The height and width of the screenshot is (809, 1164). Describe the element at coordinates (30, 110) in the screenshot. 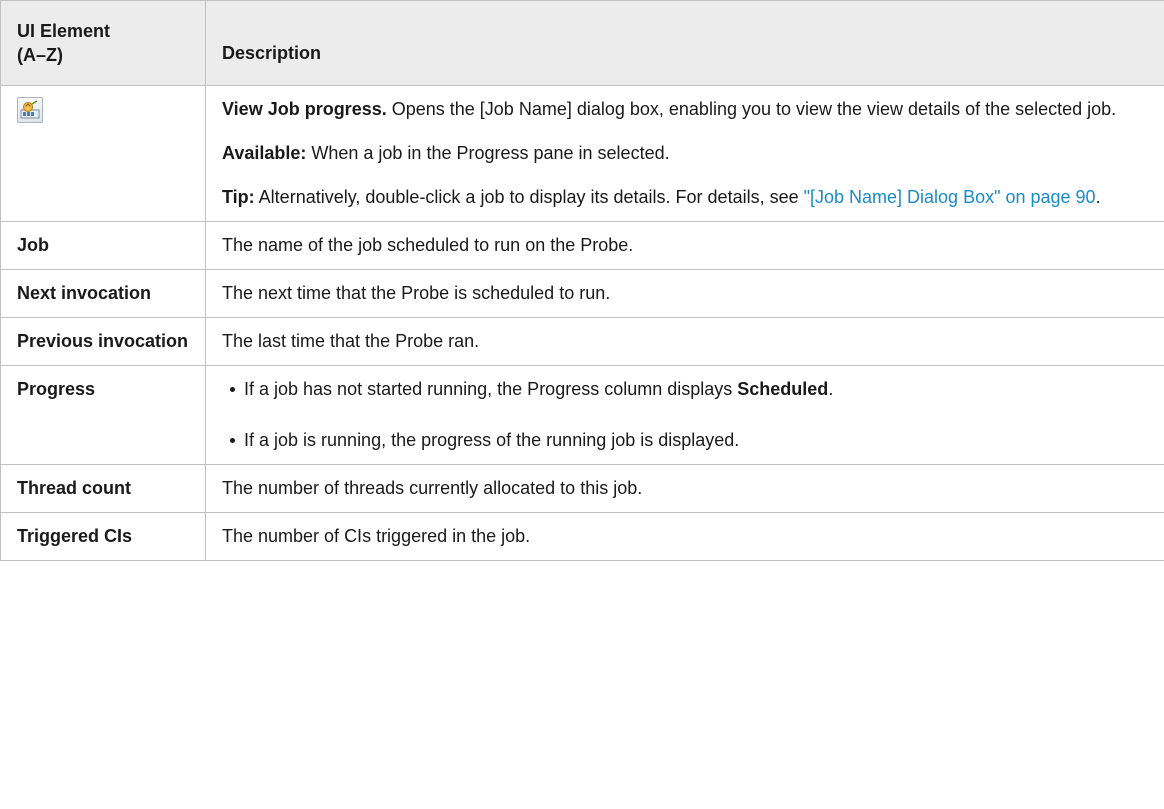

I see `view-job-progress-icon` at that location.